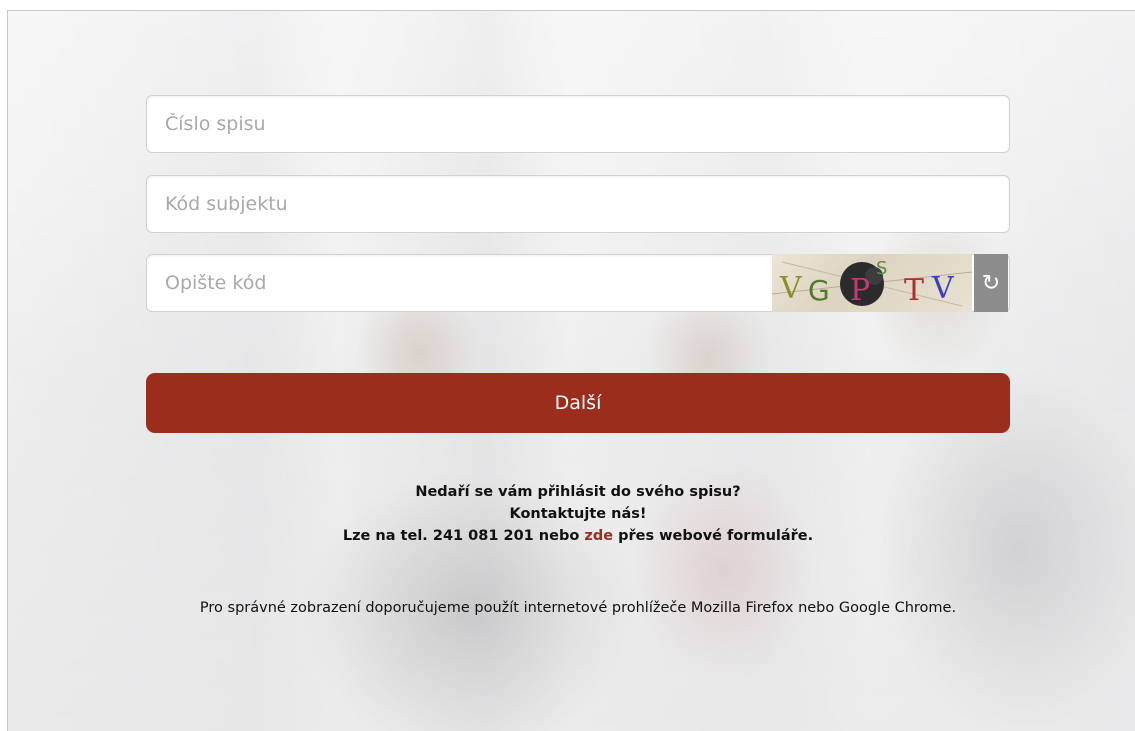  I want to click on refresh-icon: ↻, so click(991, 283).